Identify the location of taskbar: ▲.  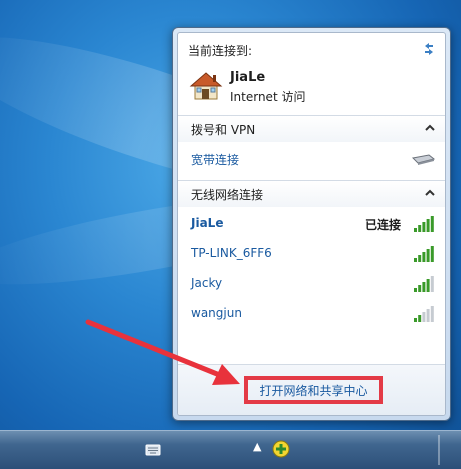
(230, 449).